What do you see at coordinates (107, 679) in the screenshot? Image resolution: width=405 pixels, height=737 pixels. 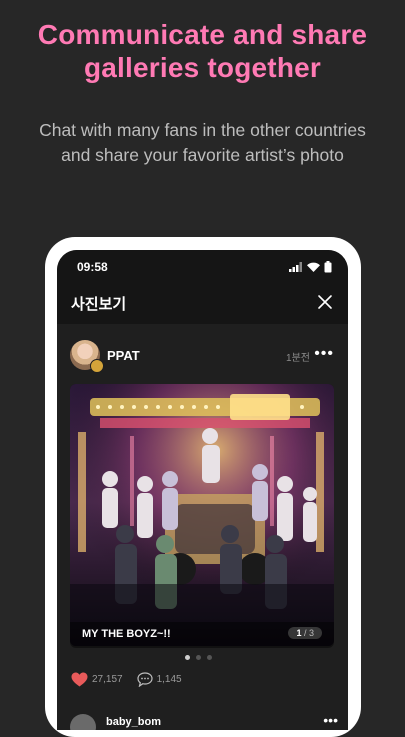 I see `like-count: 27,157` at bounding box center [107, 679].